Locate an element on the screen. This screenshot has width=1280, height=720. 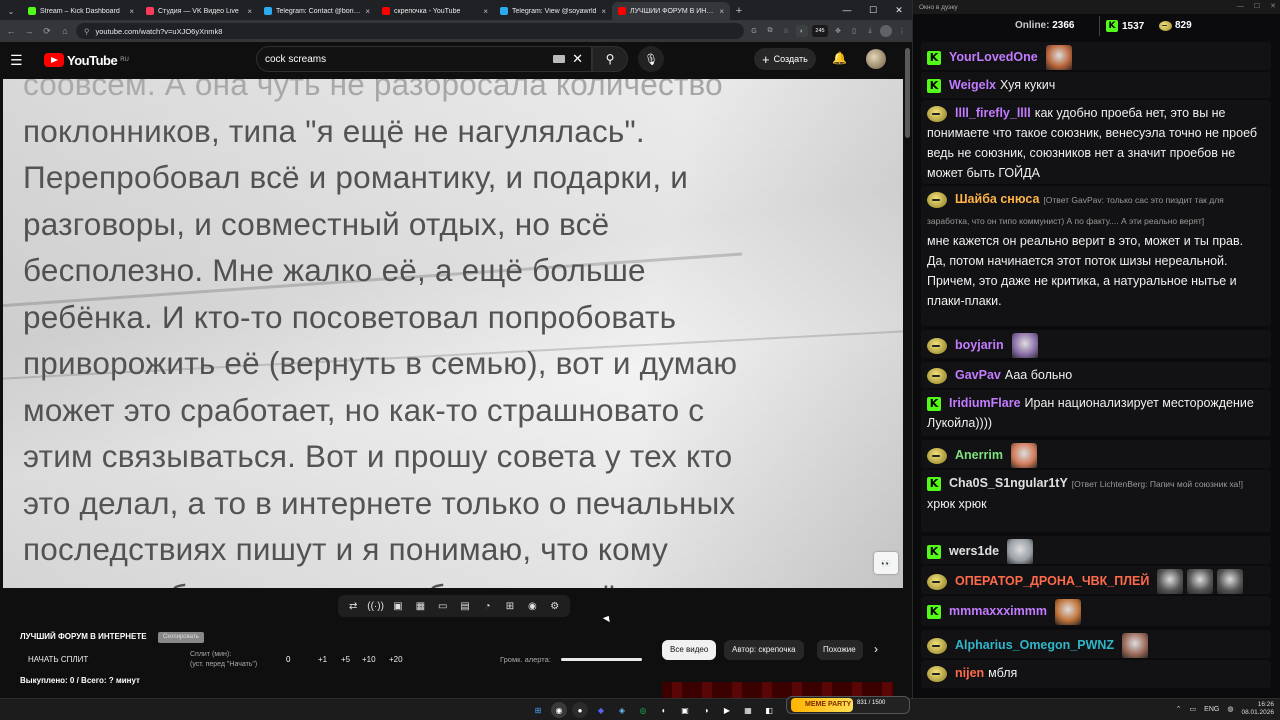
increment-10-button: +10 is located at coordinates (369, 659).